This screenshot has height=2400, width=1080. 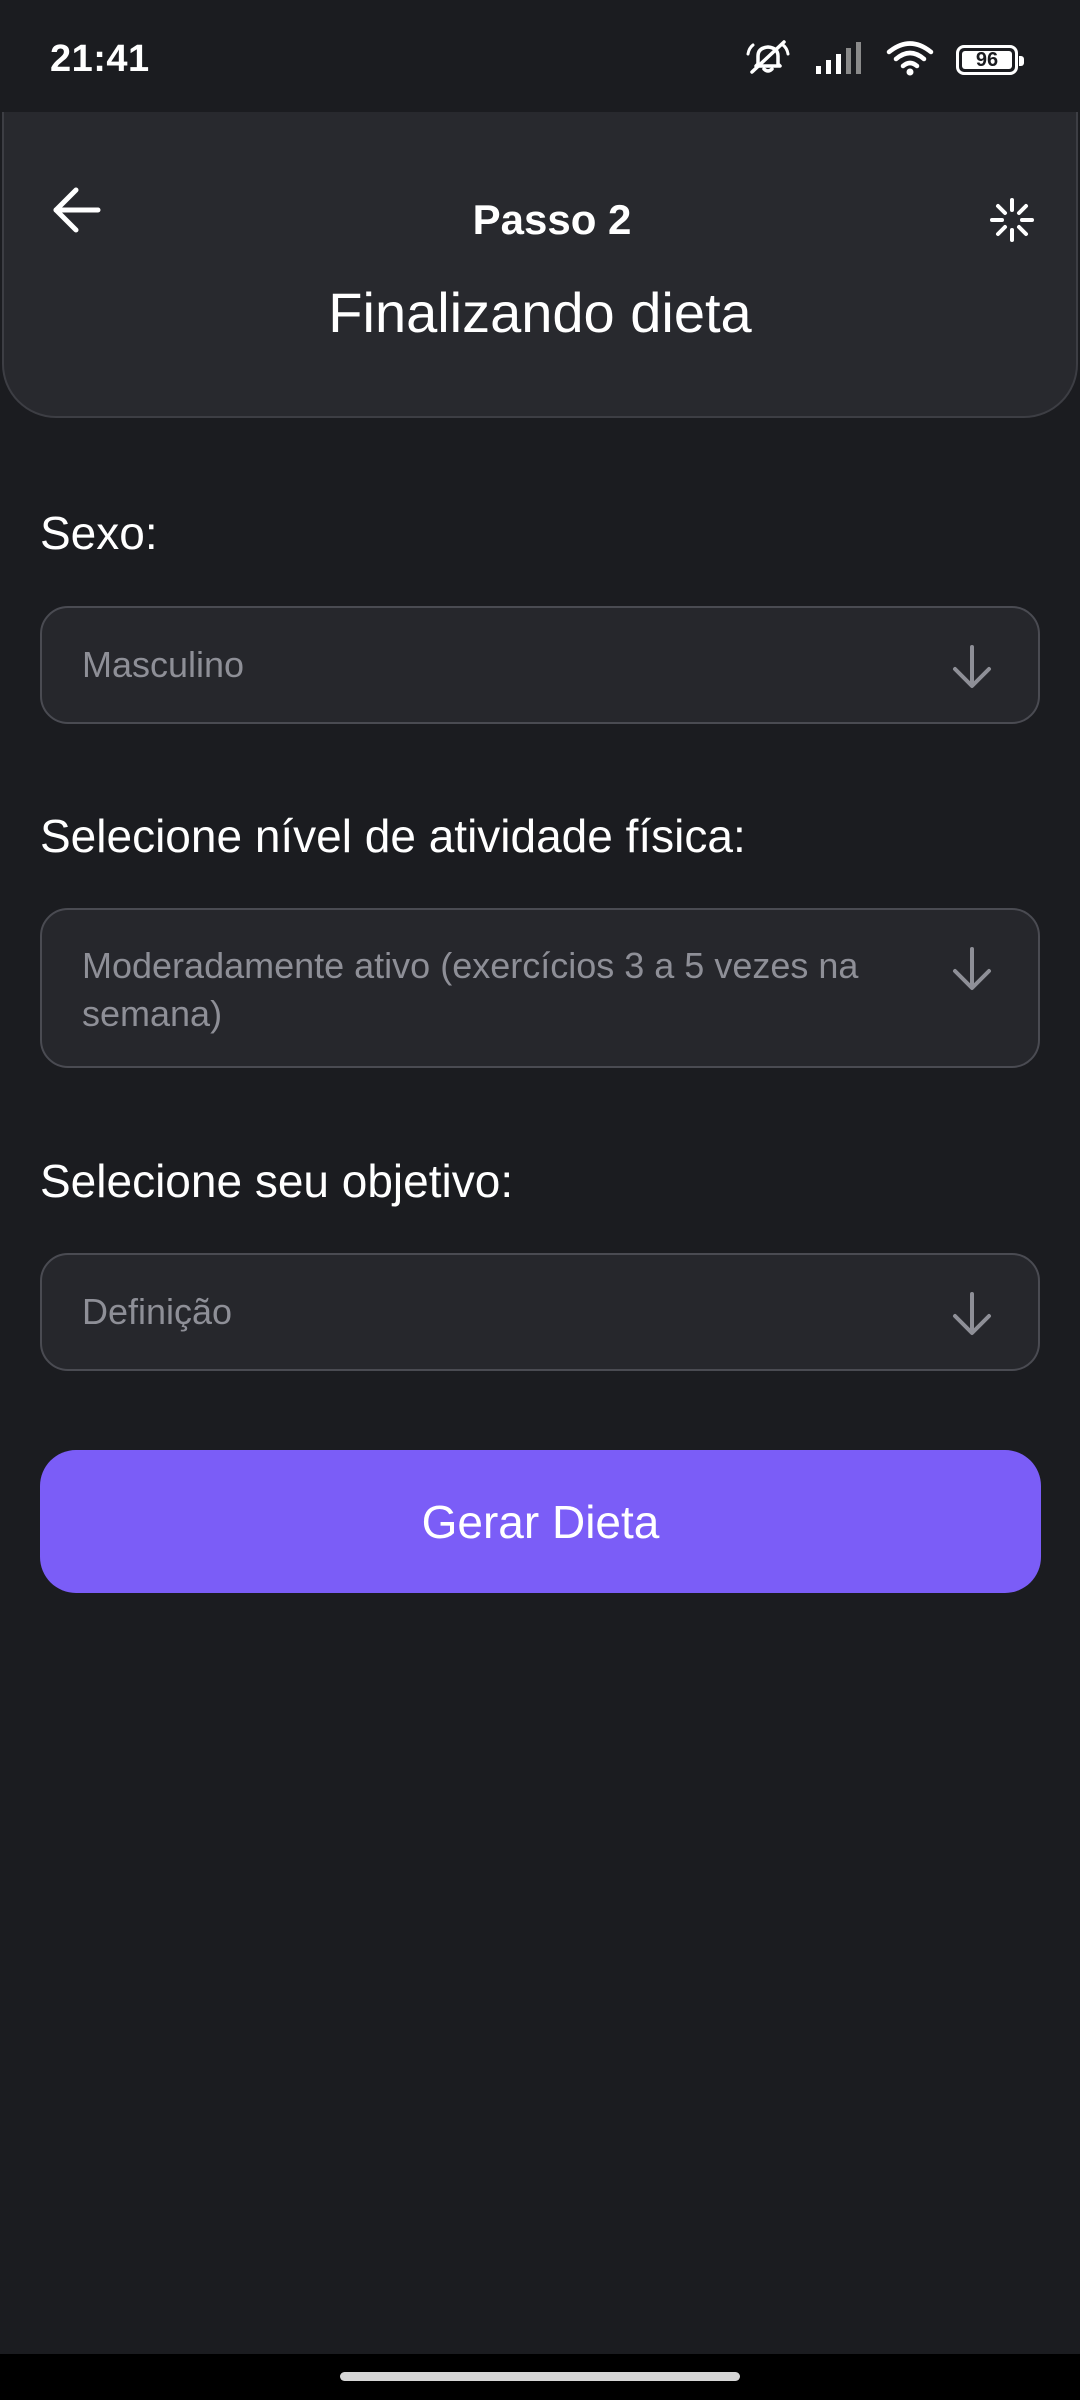 What do you see at coordinates (157, 1311) in the screenshot?
I see `goal-select-value: Definição` at bounding box center [157, 1311].